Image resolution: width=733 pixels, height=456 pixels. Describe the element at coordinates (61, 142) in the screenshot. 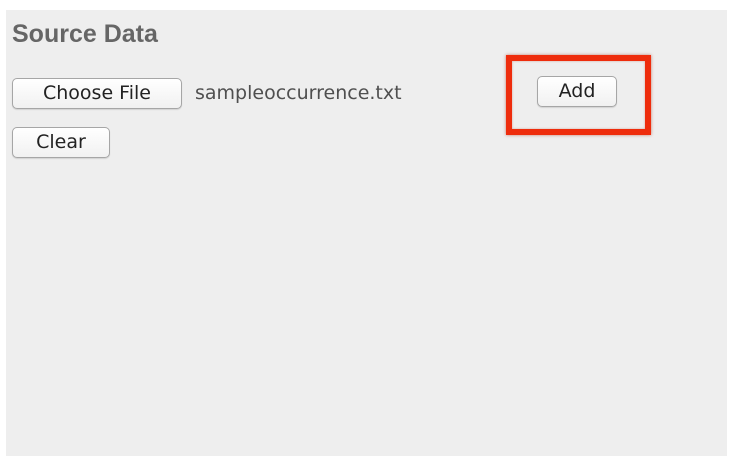

I see `clear-button: Clear` at that location.